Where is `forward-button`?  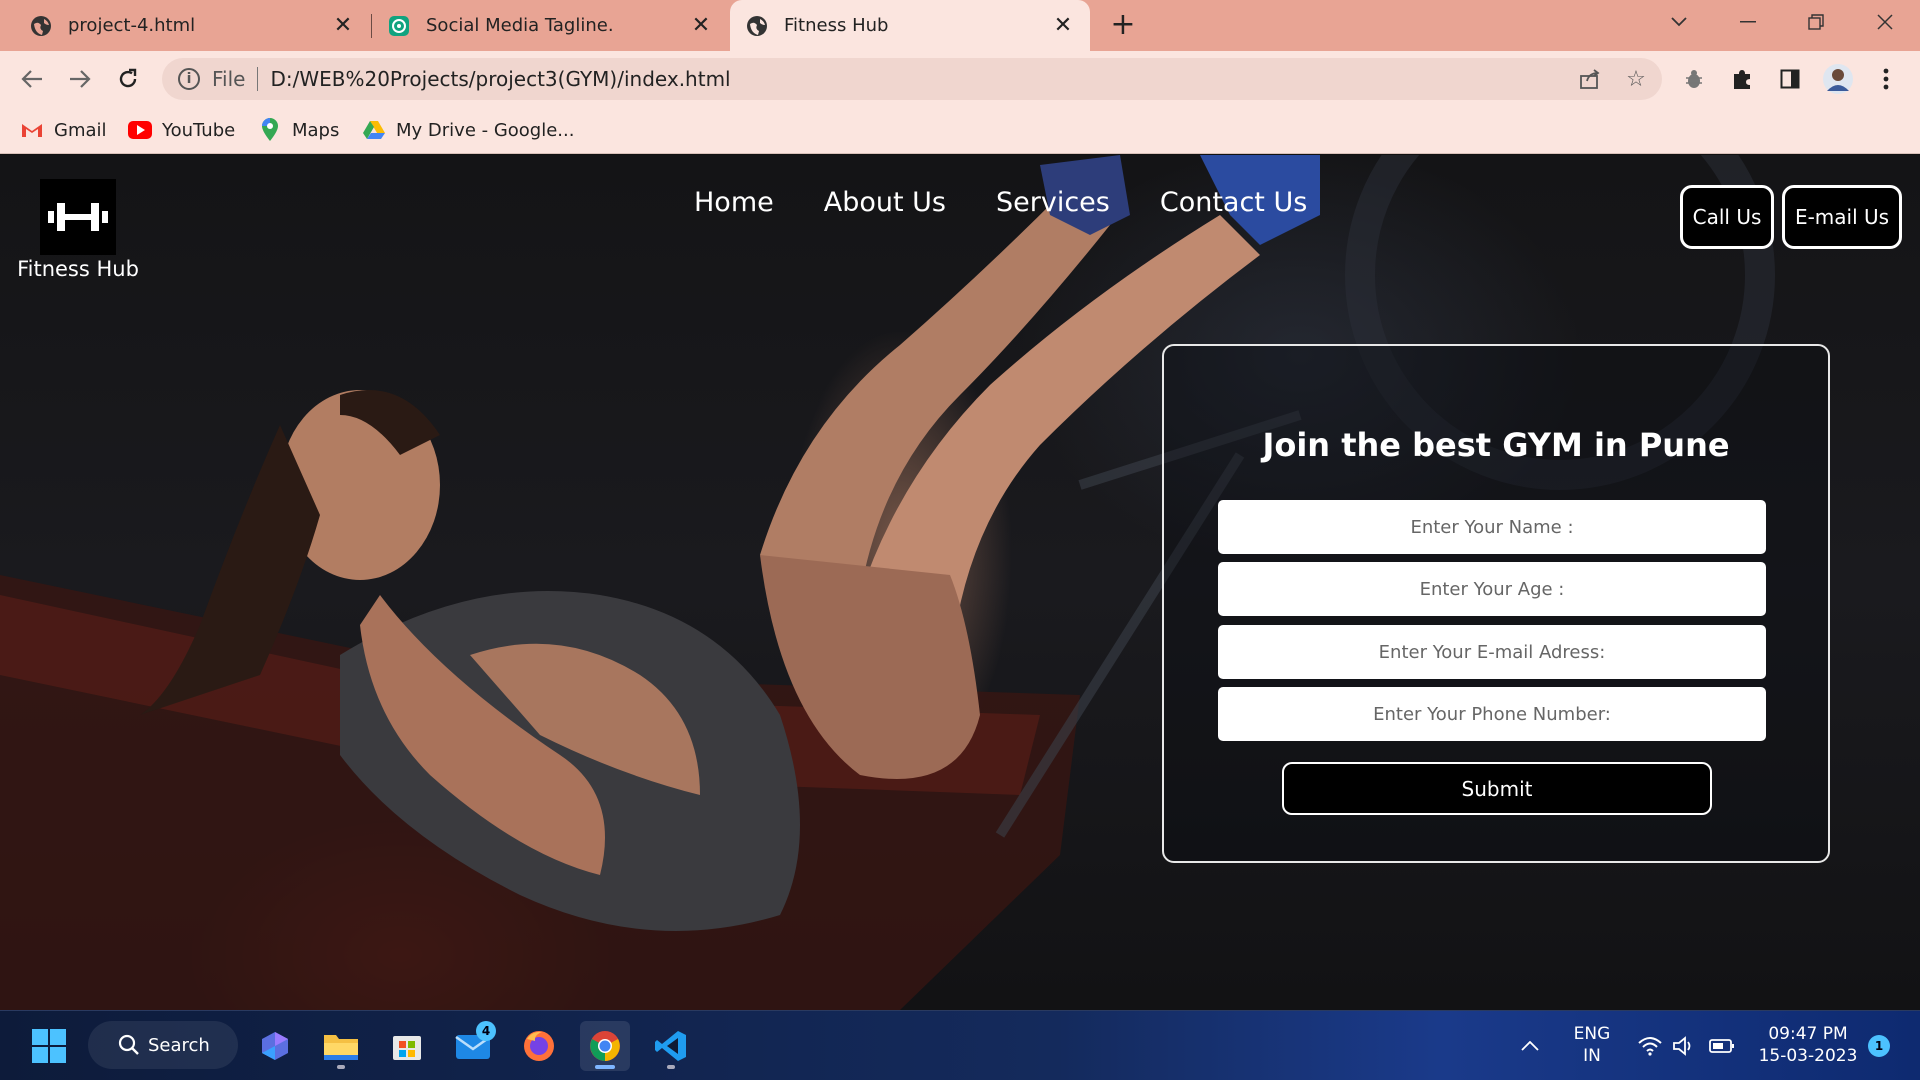
forward-button is located at coordinates (80, 79).